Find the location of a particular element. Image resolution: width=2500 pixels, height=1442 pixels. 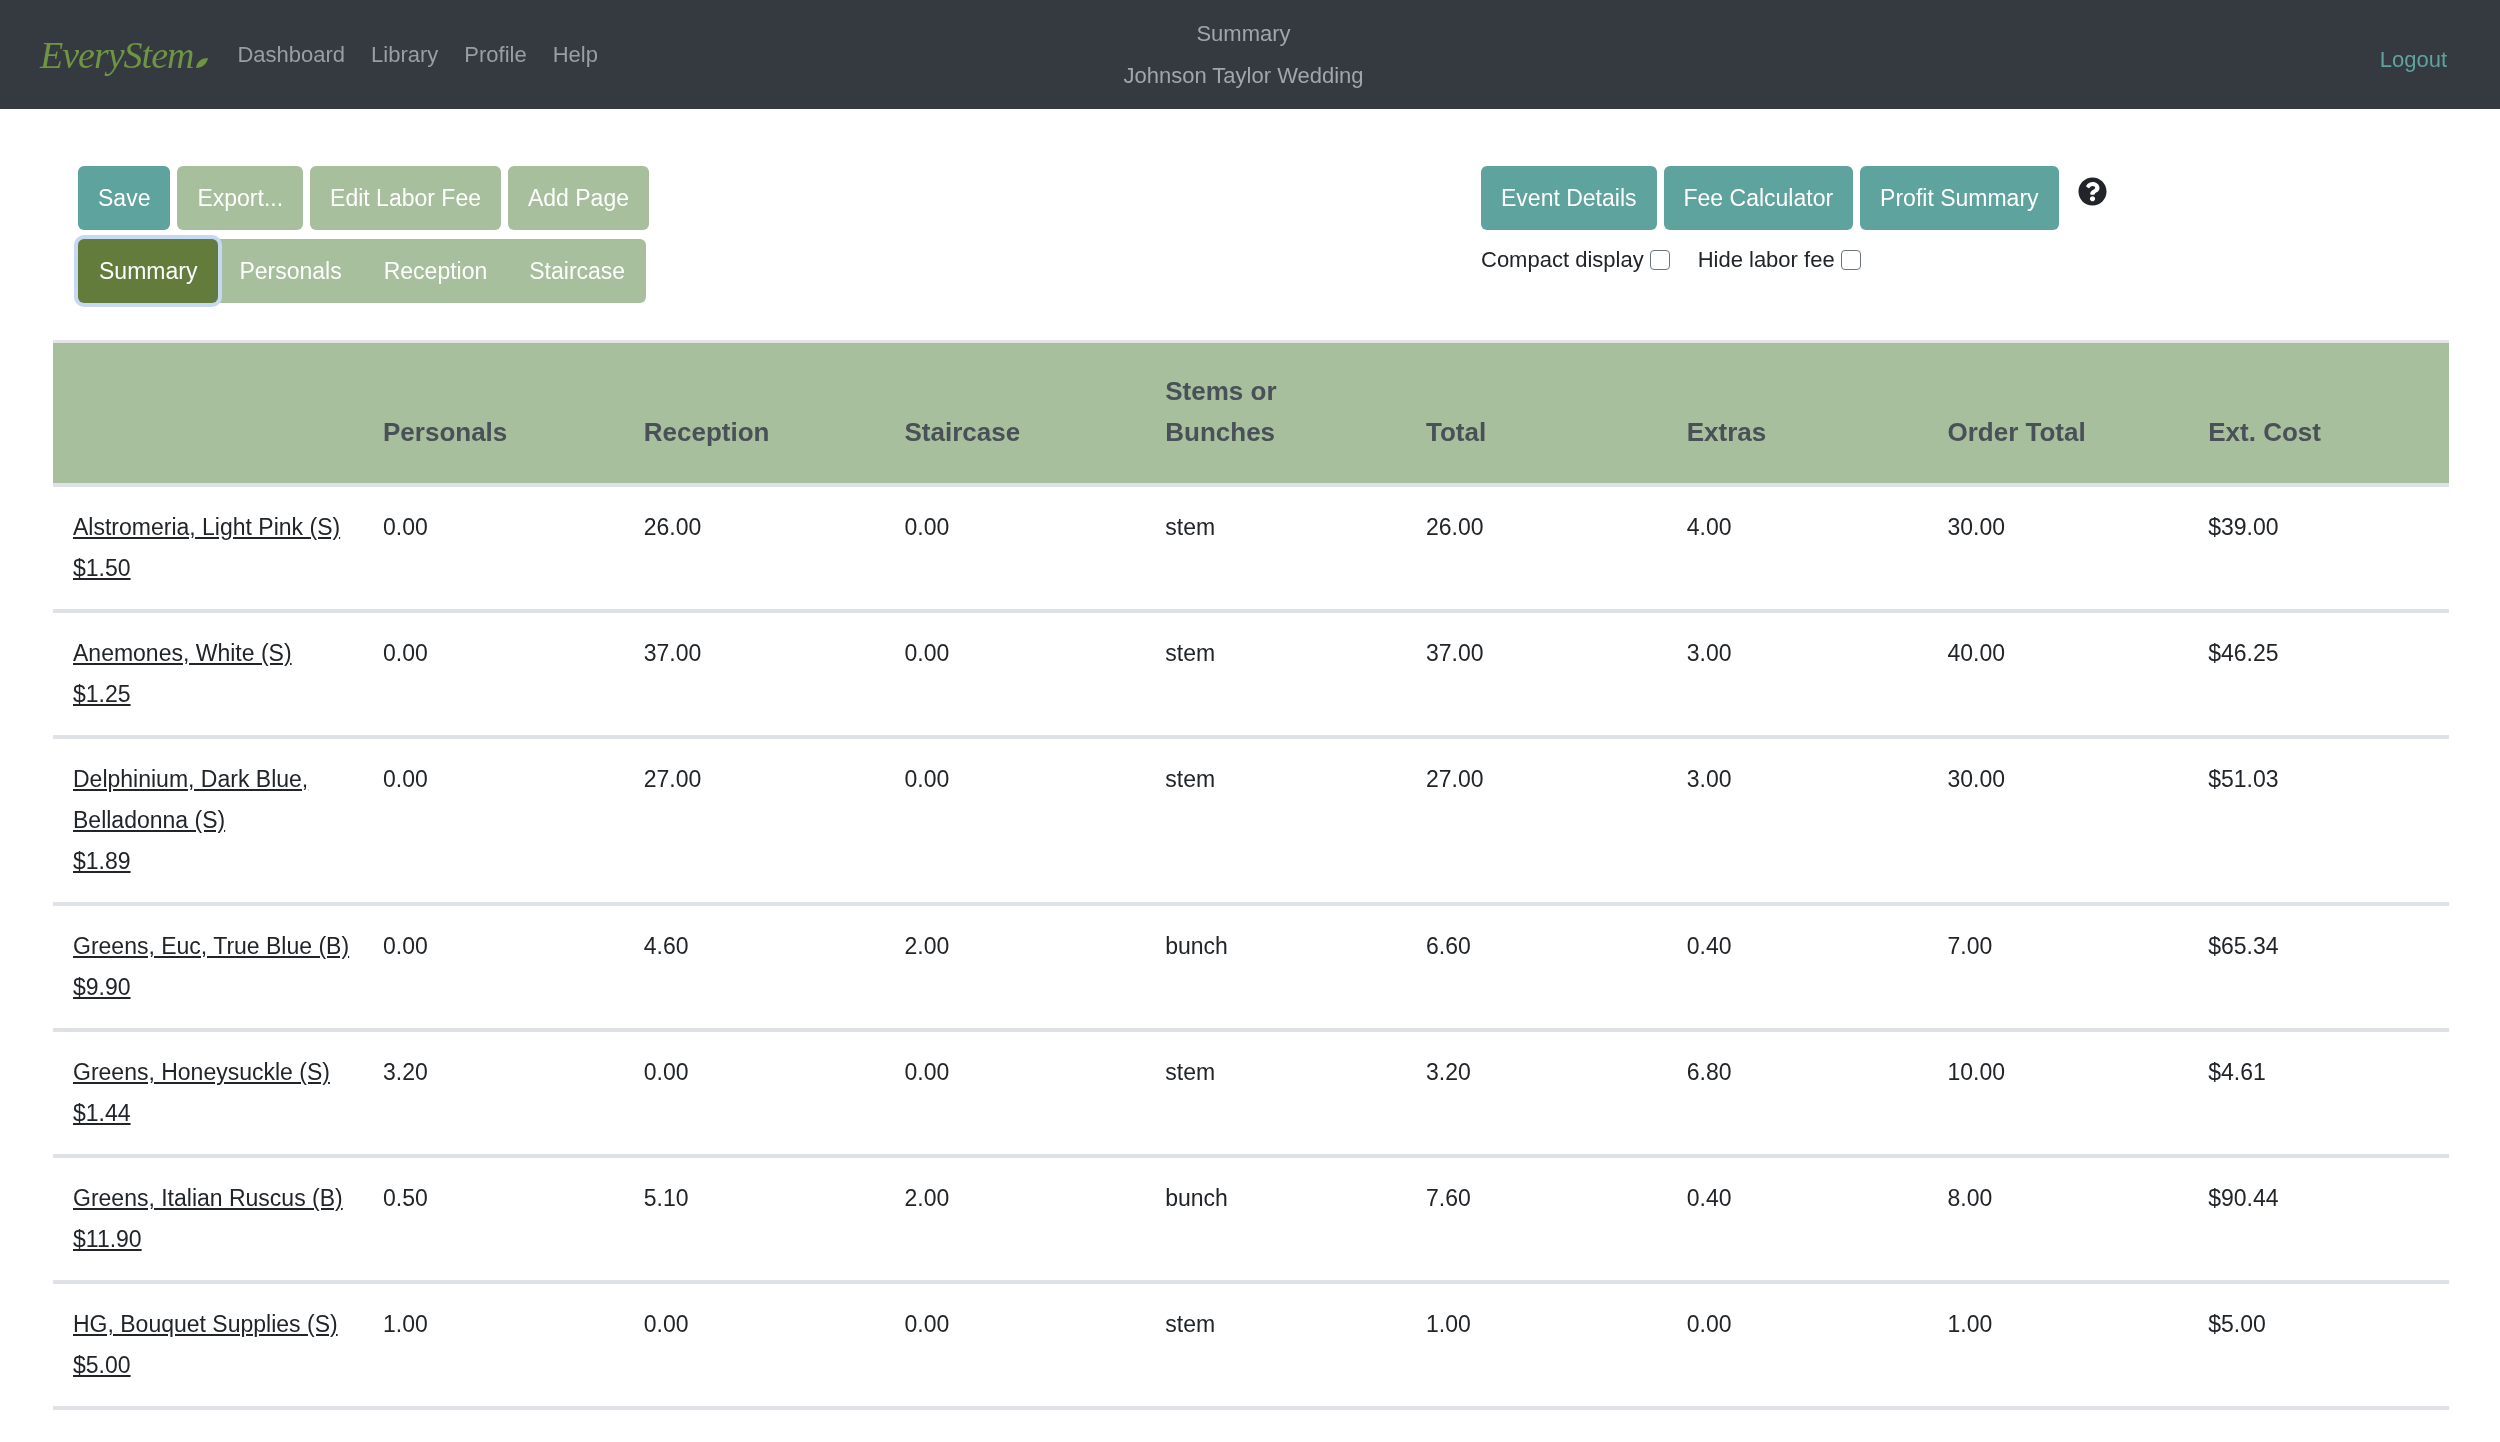

table-cell-text: $39.00 is located at coordinates (2243, 527).